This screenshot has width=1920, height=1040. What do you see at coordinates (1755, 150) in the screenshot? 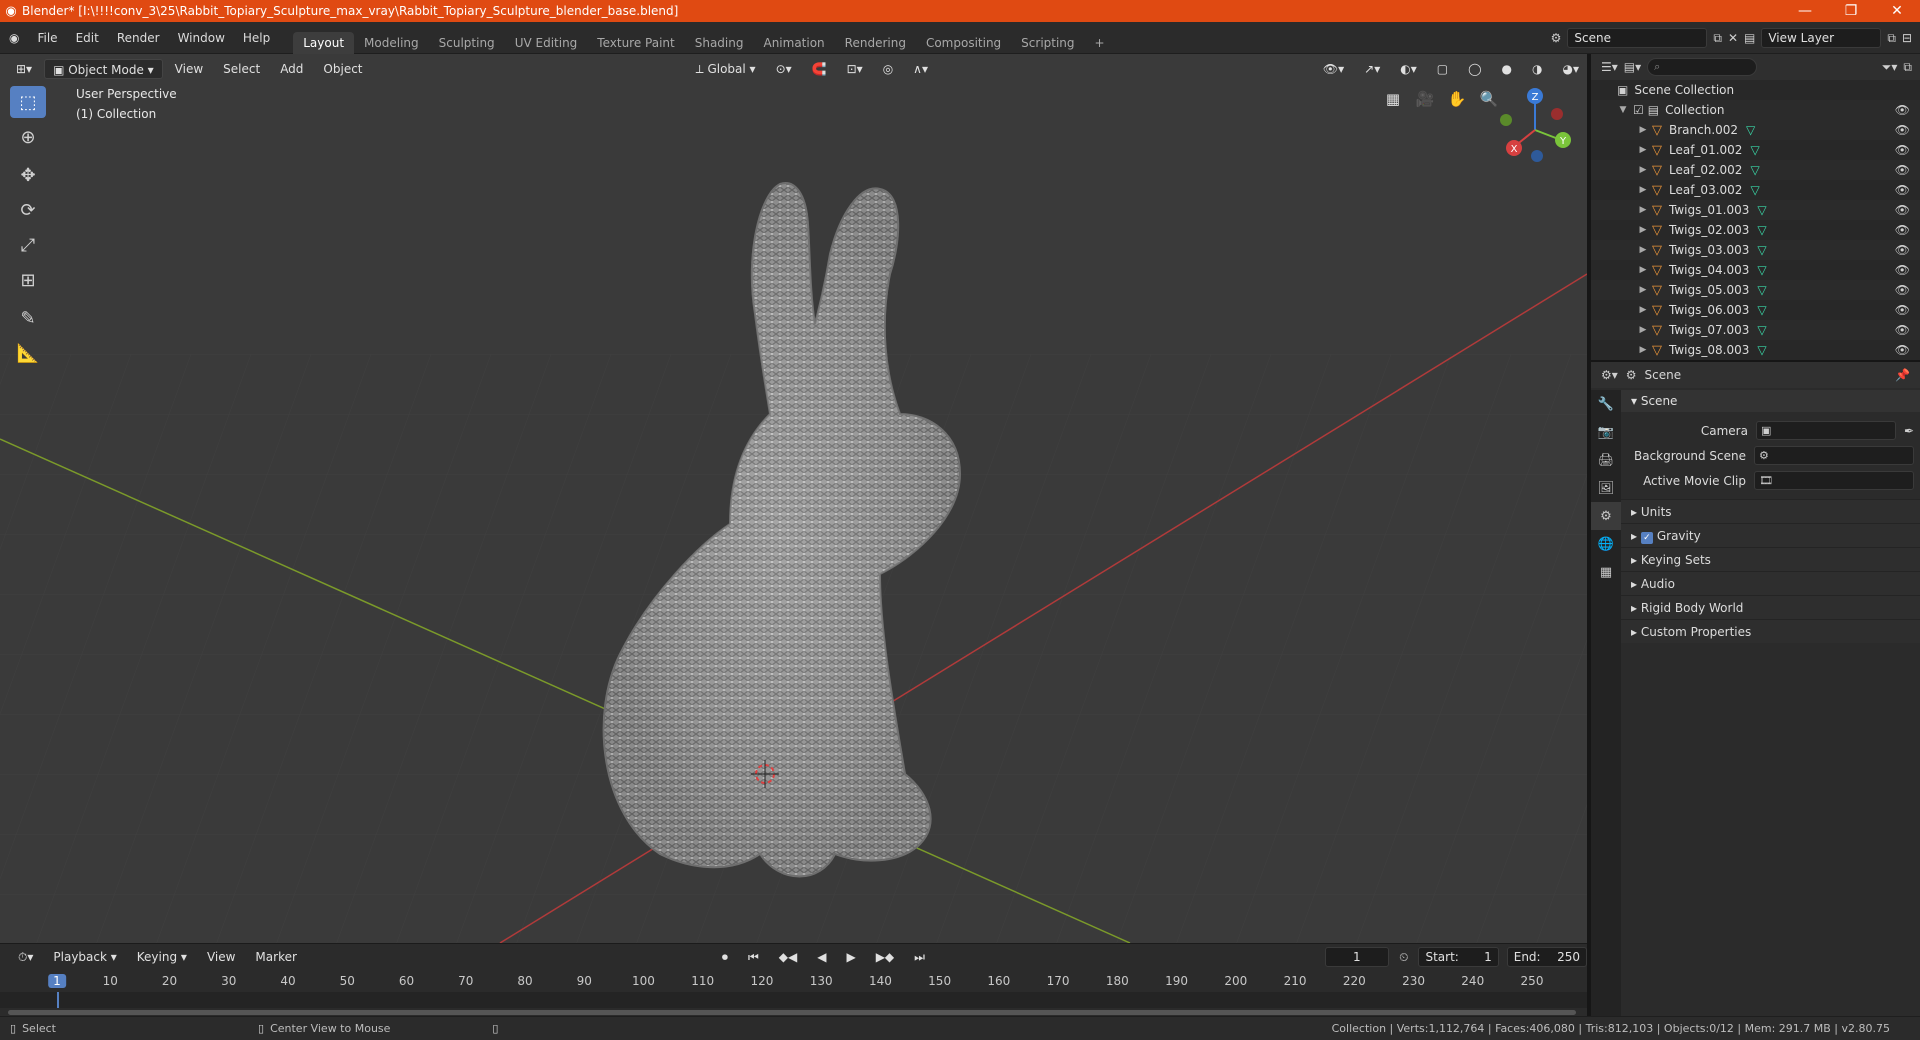
I see `outliner-item: ▶ ▽ Leaf_01.002 ▽ 👁` at bounding box center [1755, 150].